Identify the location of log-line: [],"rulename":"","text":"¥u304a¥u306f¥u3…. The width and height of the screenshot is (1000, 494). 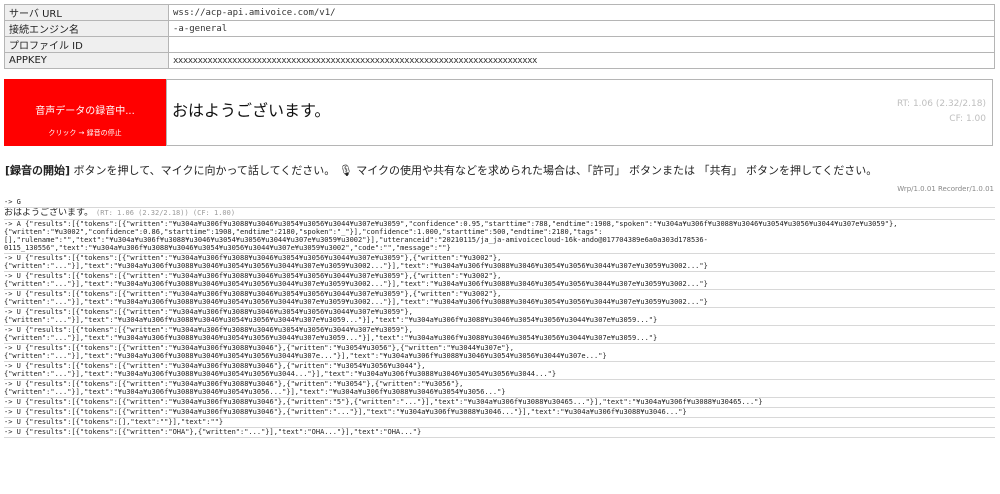
(356, 240).